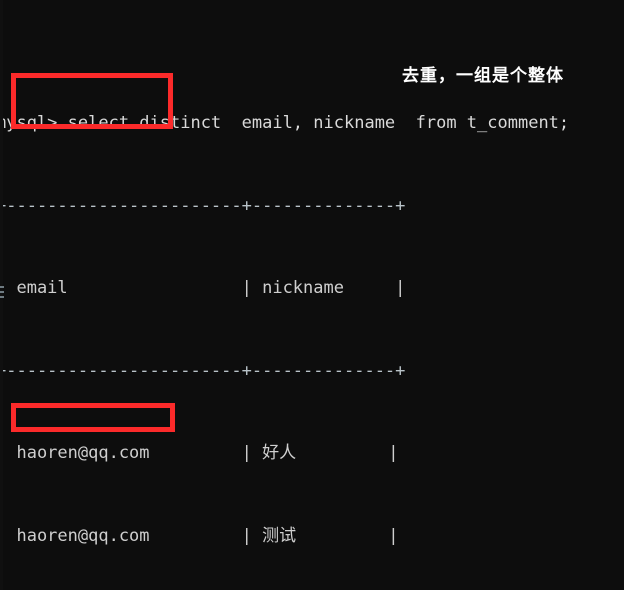  What do you see at coordinates (203, 288) in the screenshot?
I see `table1-header-row: | email | nickname |` at bounding box center [203, 288].